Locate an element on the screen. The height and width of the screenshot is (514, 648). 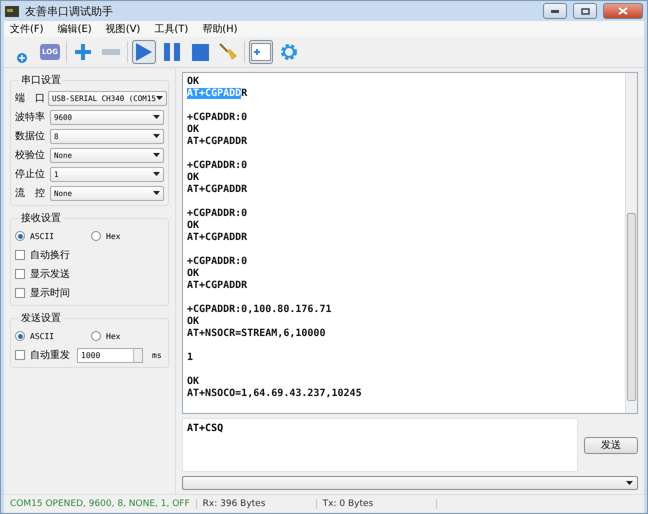
checkbox-label: 显示时间 is located at coordinates (50, 293).